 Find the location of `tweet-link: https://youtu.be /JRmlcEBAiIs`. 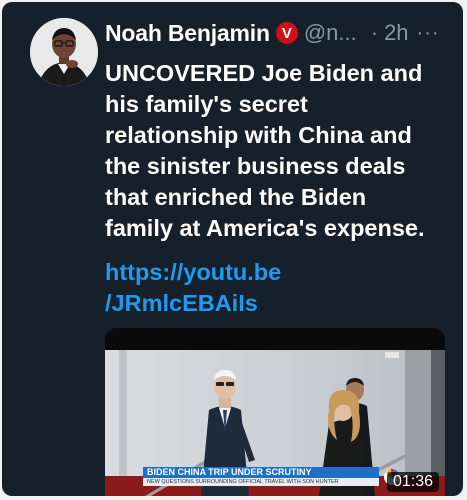

tweet-link: https://youtu.be /JRmlcEBAiIs is located at coordinates (255, 288).